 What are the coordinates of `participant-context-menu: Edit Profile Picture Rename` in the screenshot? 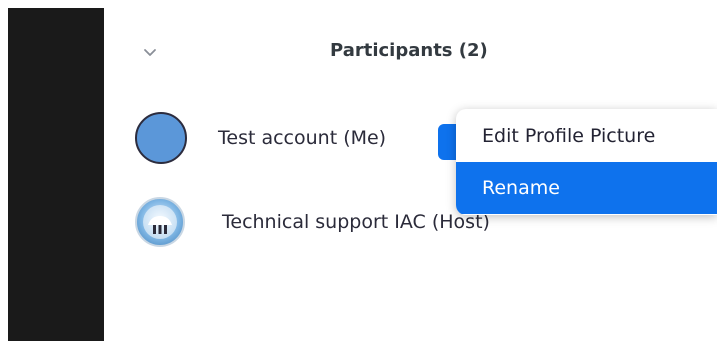 It's located at (586, 162).